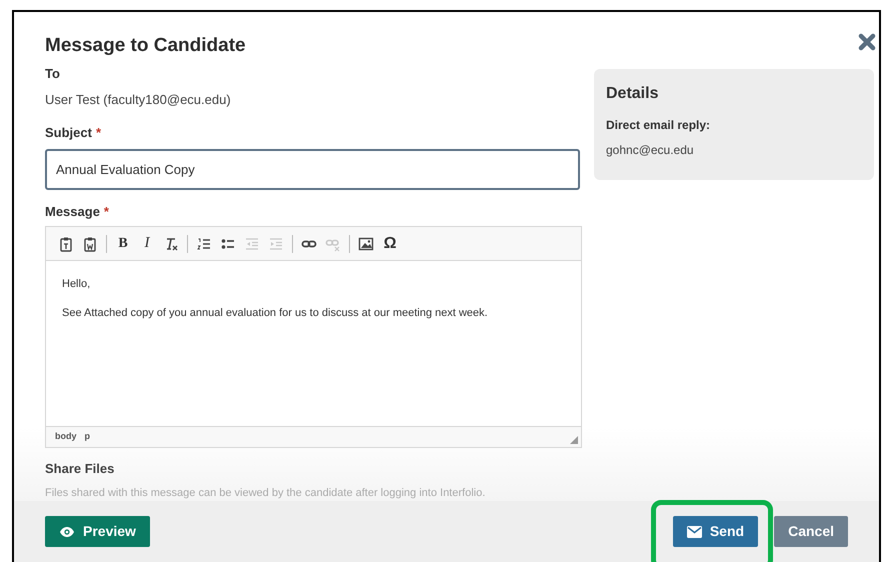  I want to click on close-icon, so click(867, 42).